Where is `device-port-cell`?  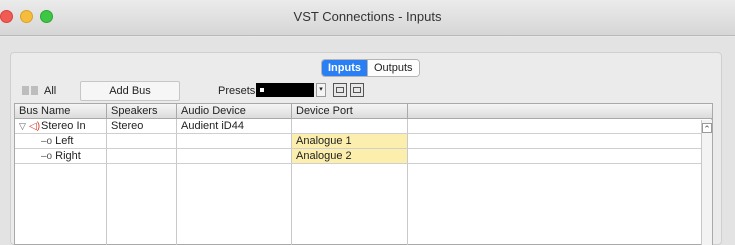 device-port-cell is located at coordinates (350, 126).